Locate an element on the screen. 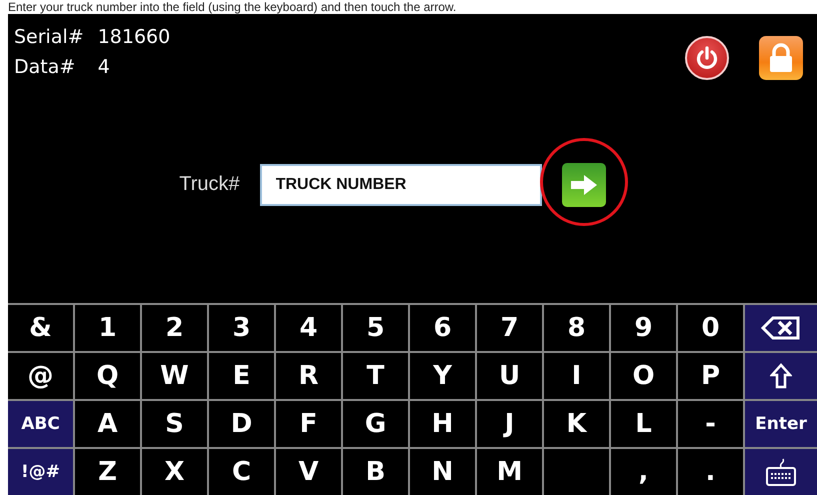 Image resolution: width=817 pixels, height=495 pixels. keyboard-key: !@# is located at coordinates (40, 472).